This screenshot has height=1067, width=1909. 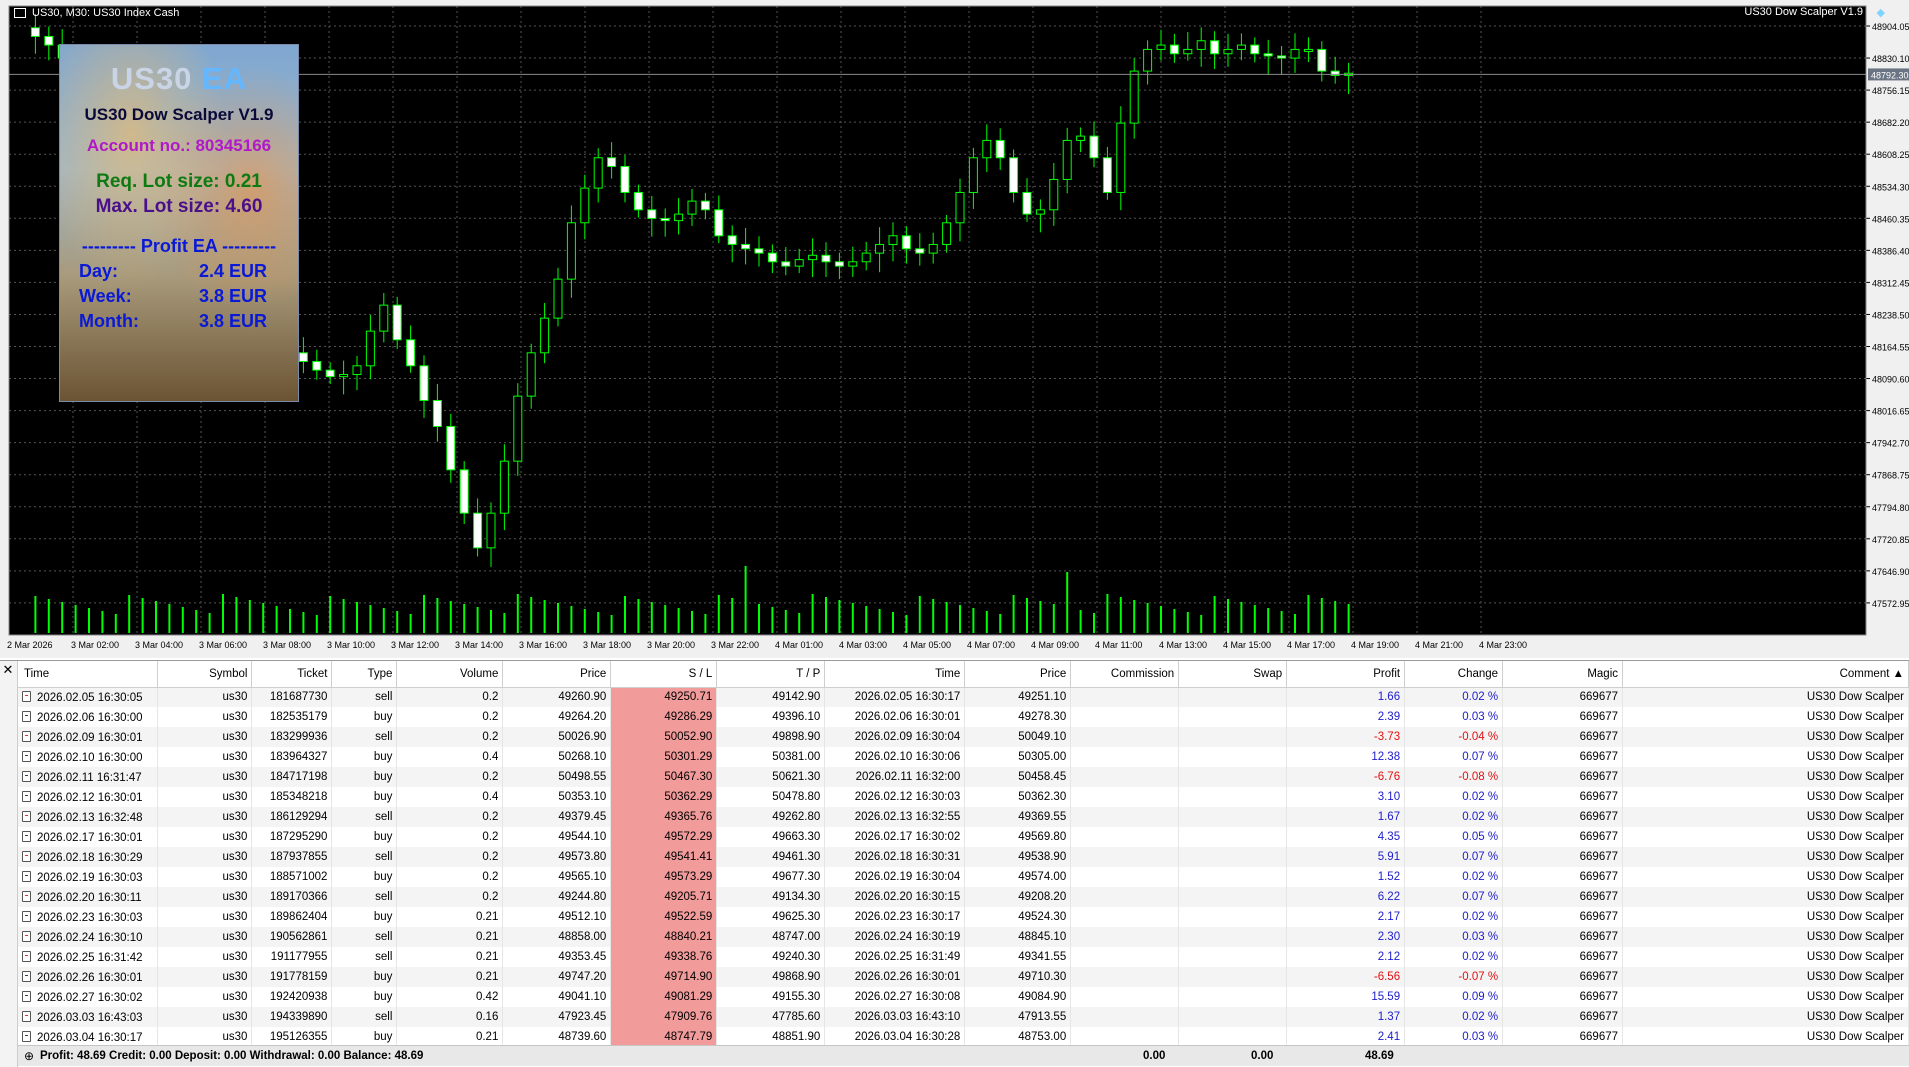 I want to click on column-header: Profit, so click(x=1346, y=674).